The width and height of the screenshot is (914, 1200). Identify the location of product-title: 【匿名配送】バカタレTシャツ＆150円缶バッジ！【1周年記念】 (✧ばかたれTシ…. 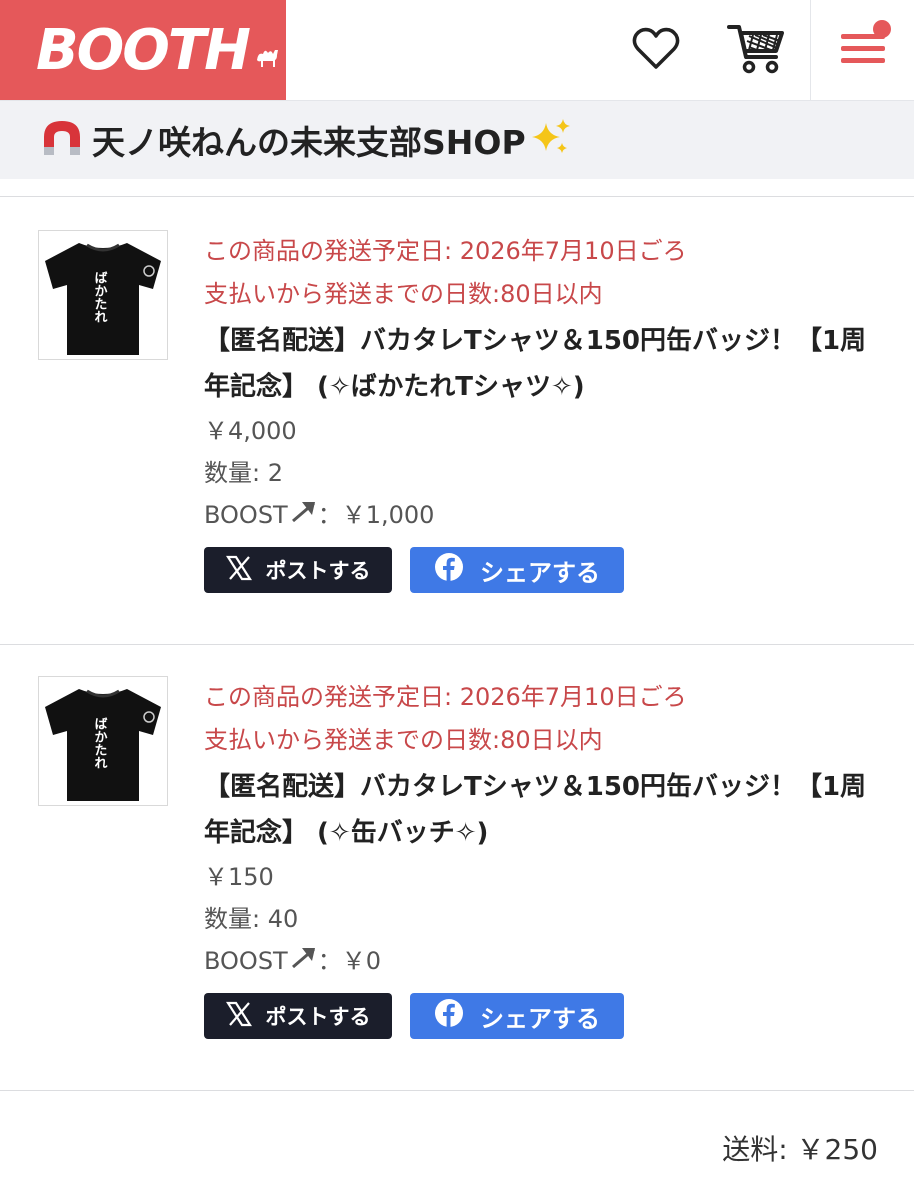
(544, 364).